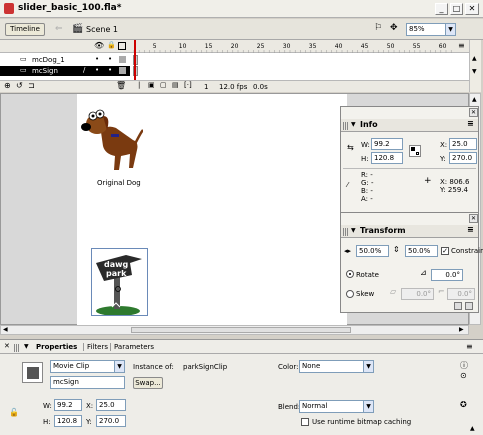 This screenshot has height=435, width=483. Describe the element at coordinates (461, 294) in the screenshot. I see `skew-vertical-field: 0.0°` at that location.